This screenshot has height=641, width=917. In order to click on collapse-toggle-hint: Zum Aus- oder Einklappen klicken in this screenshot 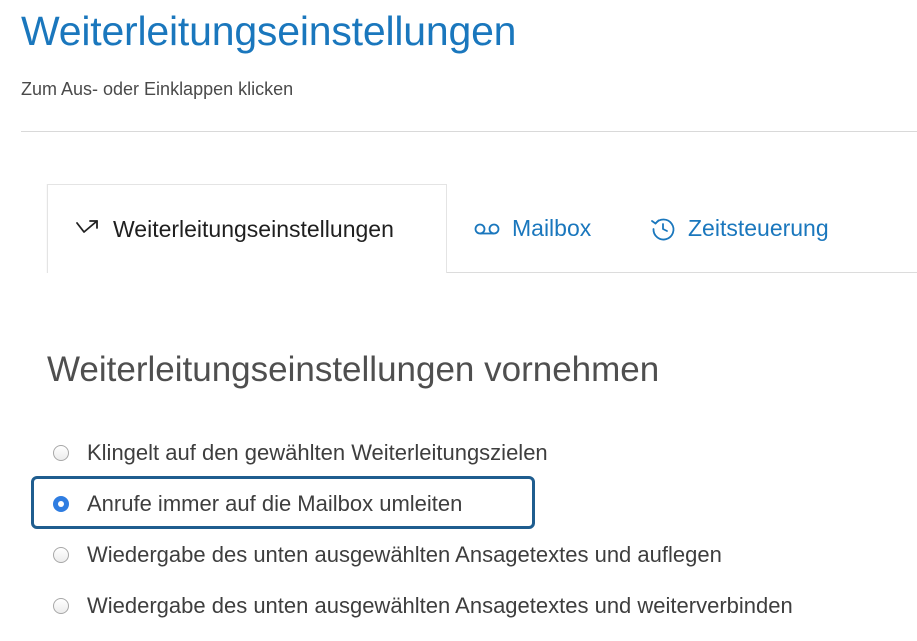, I will do `click(157, 89)`.